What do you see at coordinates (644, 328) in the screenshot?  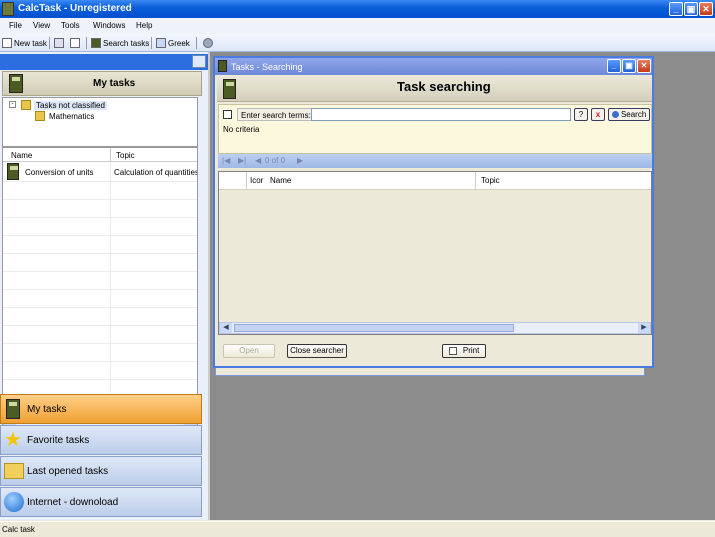 I see `scroll-right-icon: ▶` at bounding box center [644, 328].